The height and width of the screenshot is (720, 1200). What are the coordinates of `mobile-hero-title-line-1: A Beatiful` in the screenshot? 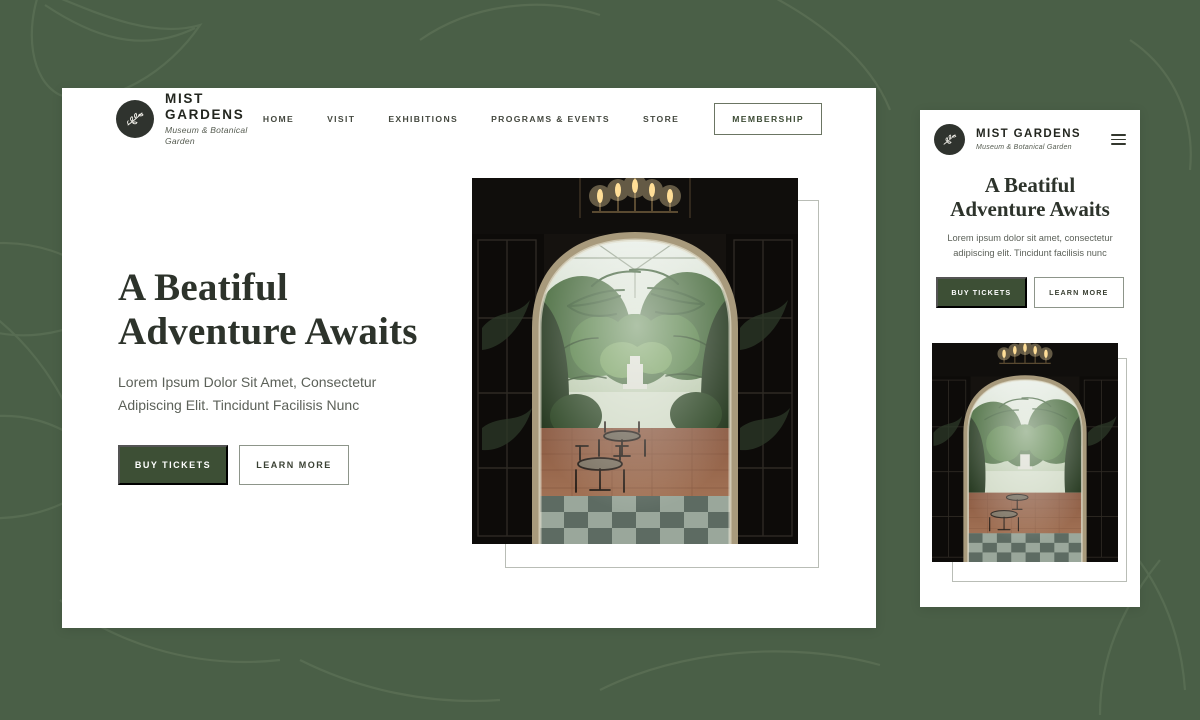 It's located at (1030, 185).